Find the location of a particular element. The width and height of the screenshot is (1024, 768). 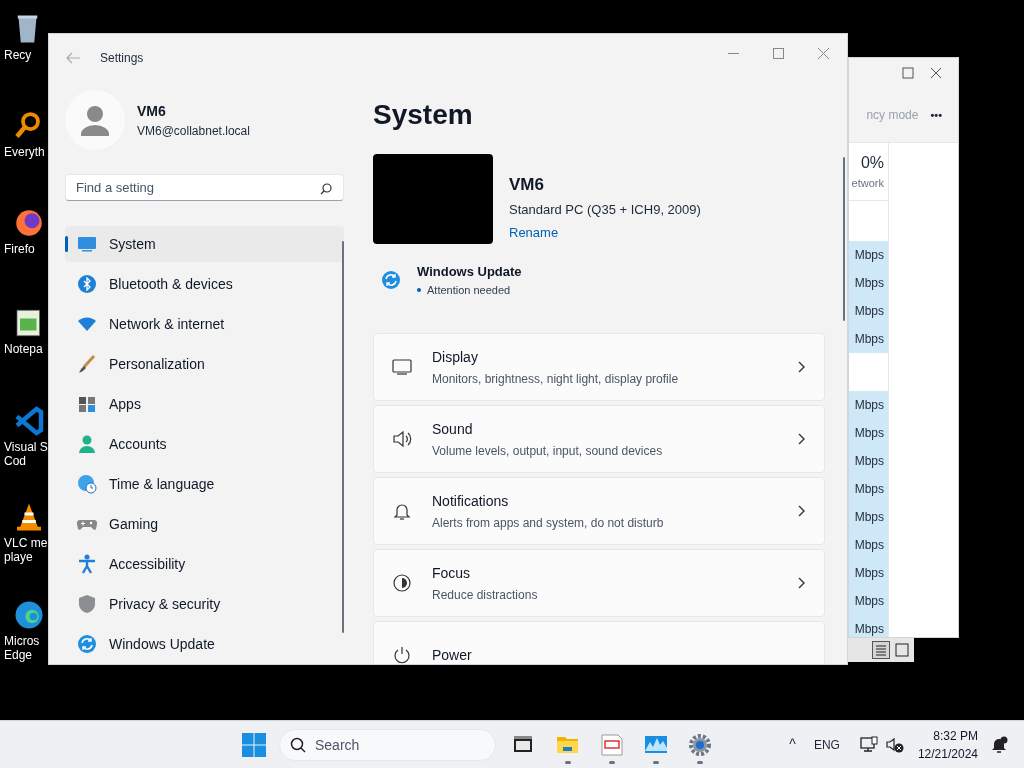

rename-link: Rename is located at coordinates (605, 233).